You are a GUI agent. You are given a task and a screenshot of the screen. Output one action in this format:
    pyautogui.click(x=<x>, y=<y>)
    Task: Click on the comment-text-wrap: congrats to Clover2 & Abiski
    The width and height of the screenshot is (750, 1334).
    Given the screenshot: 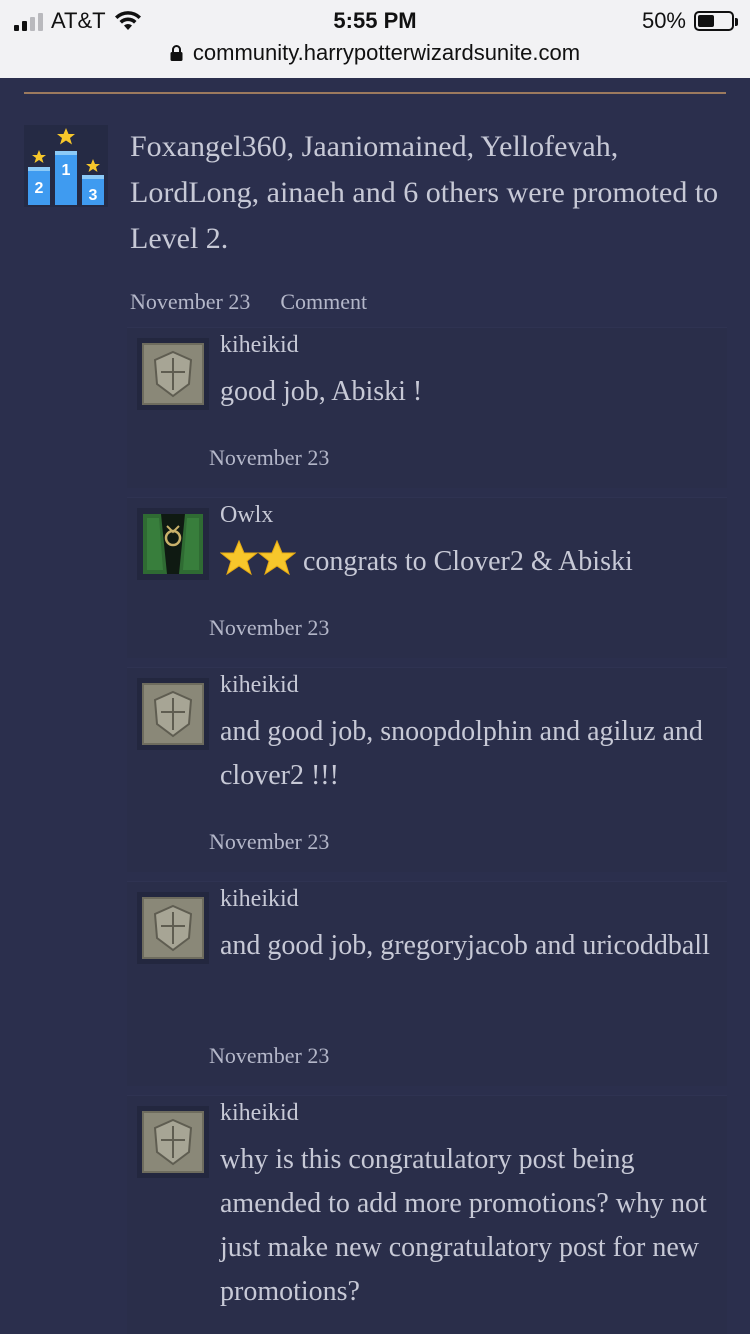 What is the action you would take?
    pyautogui.click(x=469, y=564)
    